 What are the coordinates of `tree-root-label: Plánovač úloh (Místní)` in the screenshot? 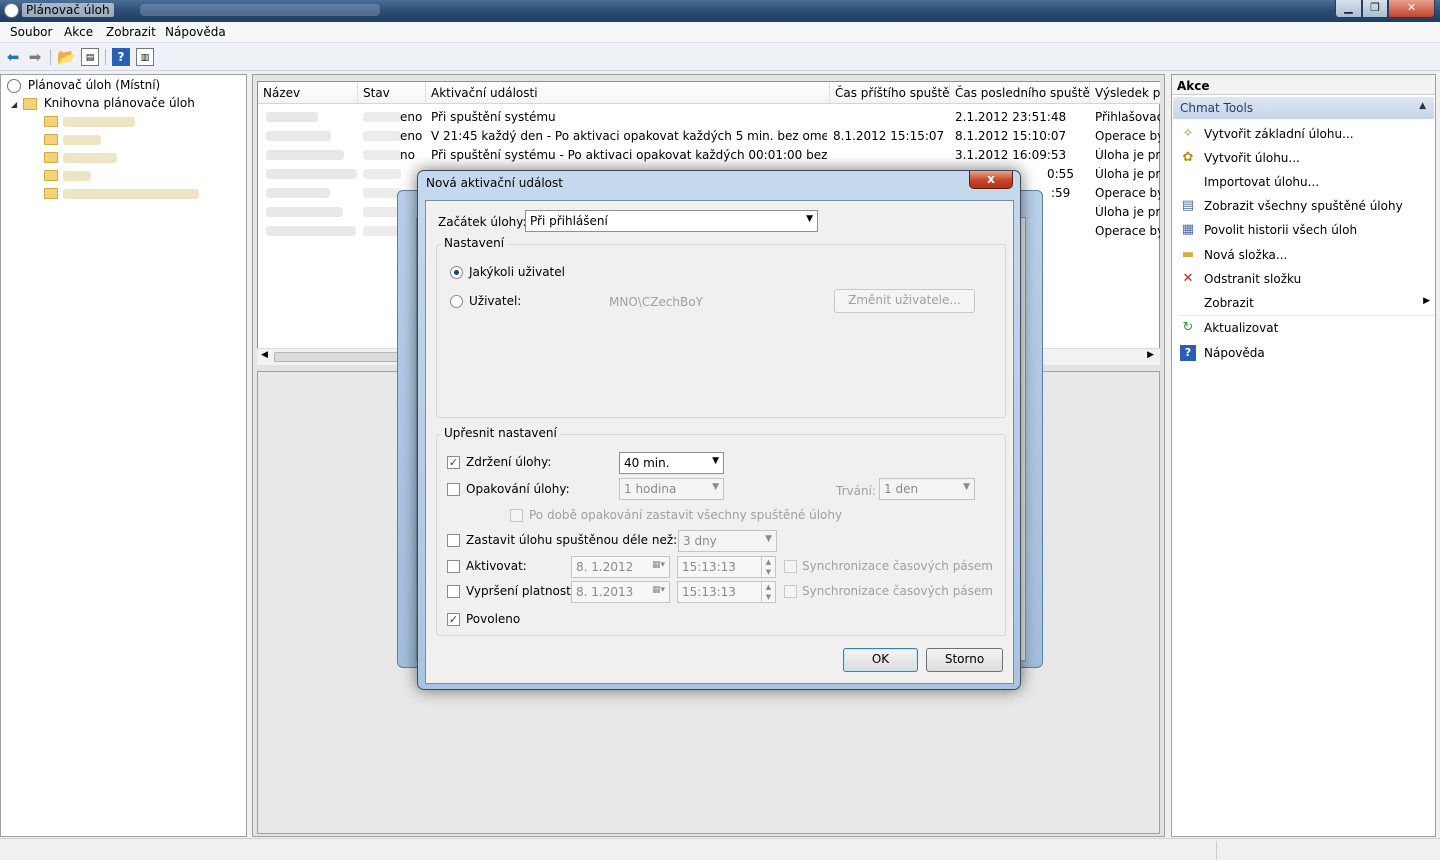 It's located at (94, 85).